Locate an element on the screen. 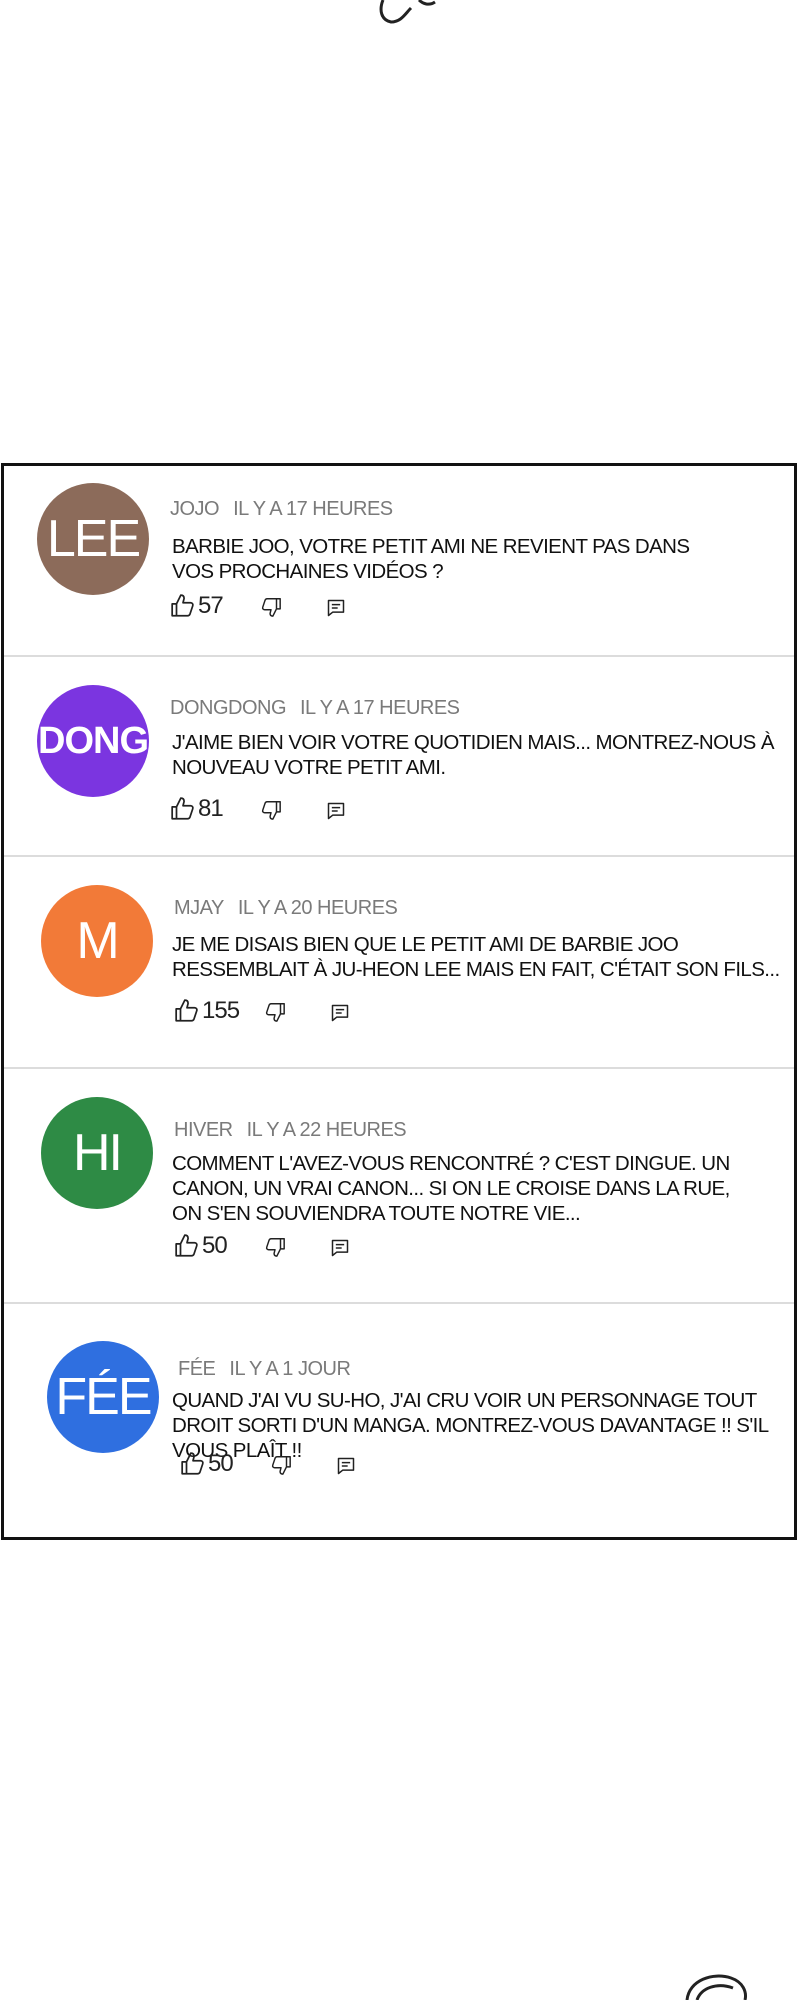 The height and width of the screenshot is (2000, 800). avatar: HI is located at coordinates (97, 1153).